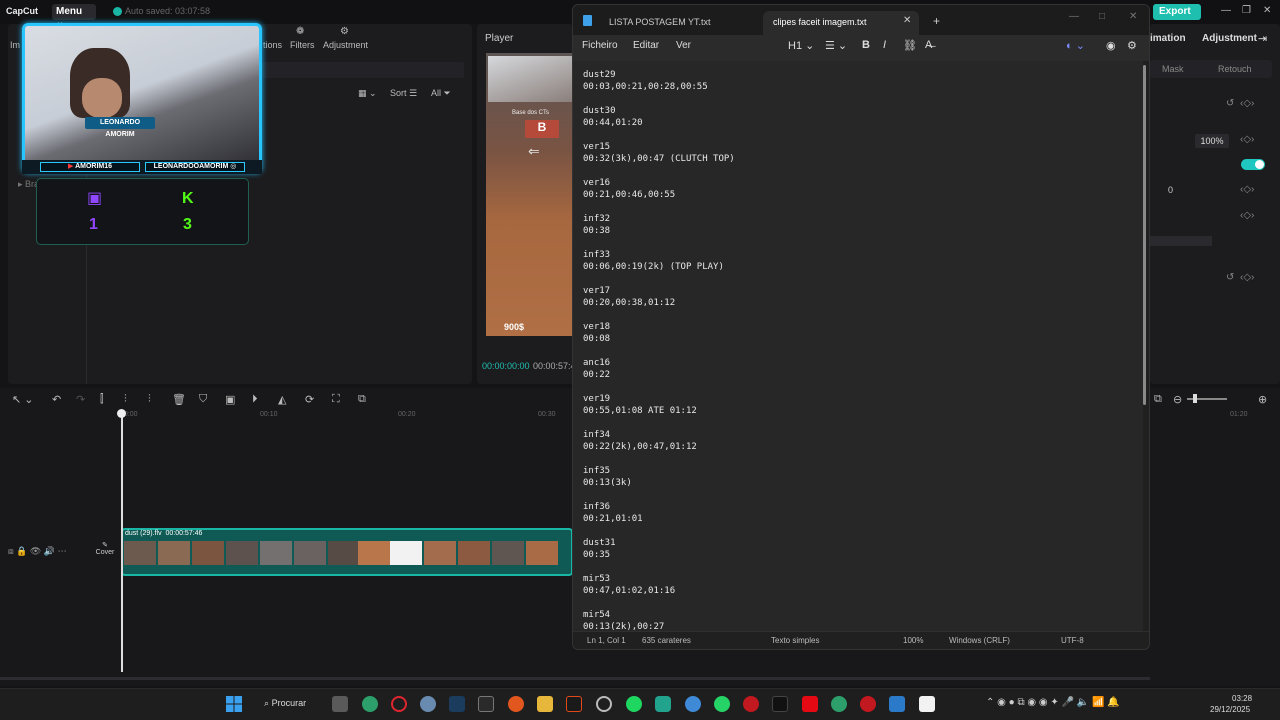 The height and width of the screenshot is (720, 1280). Describe the element at coordinates (1158, 399) in the screenshot. I see `preview-icon: ⧉` at that location.